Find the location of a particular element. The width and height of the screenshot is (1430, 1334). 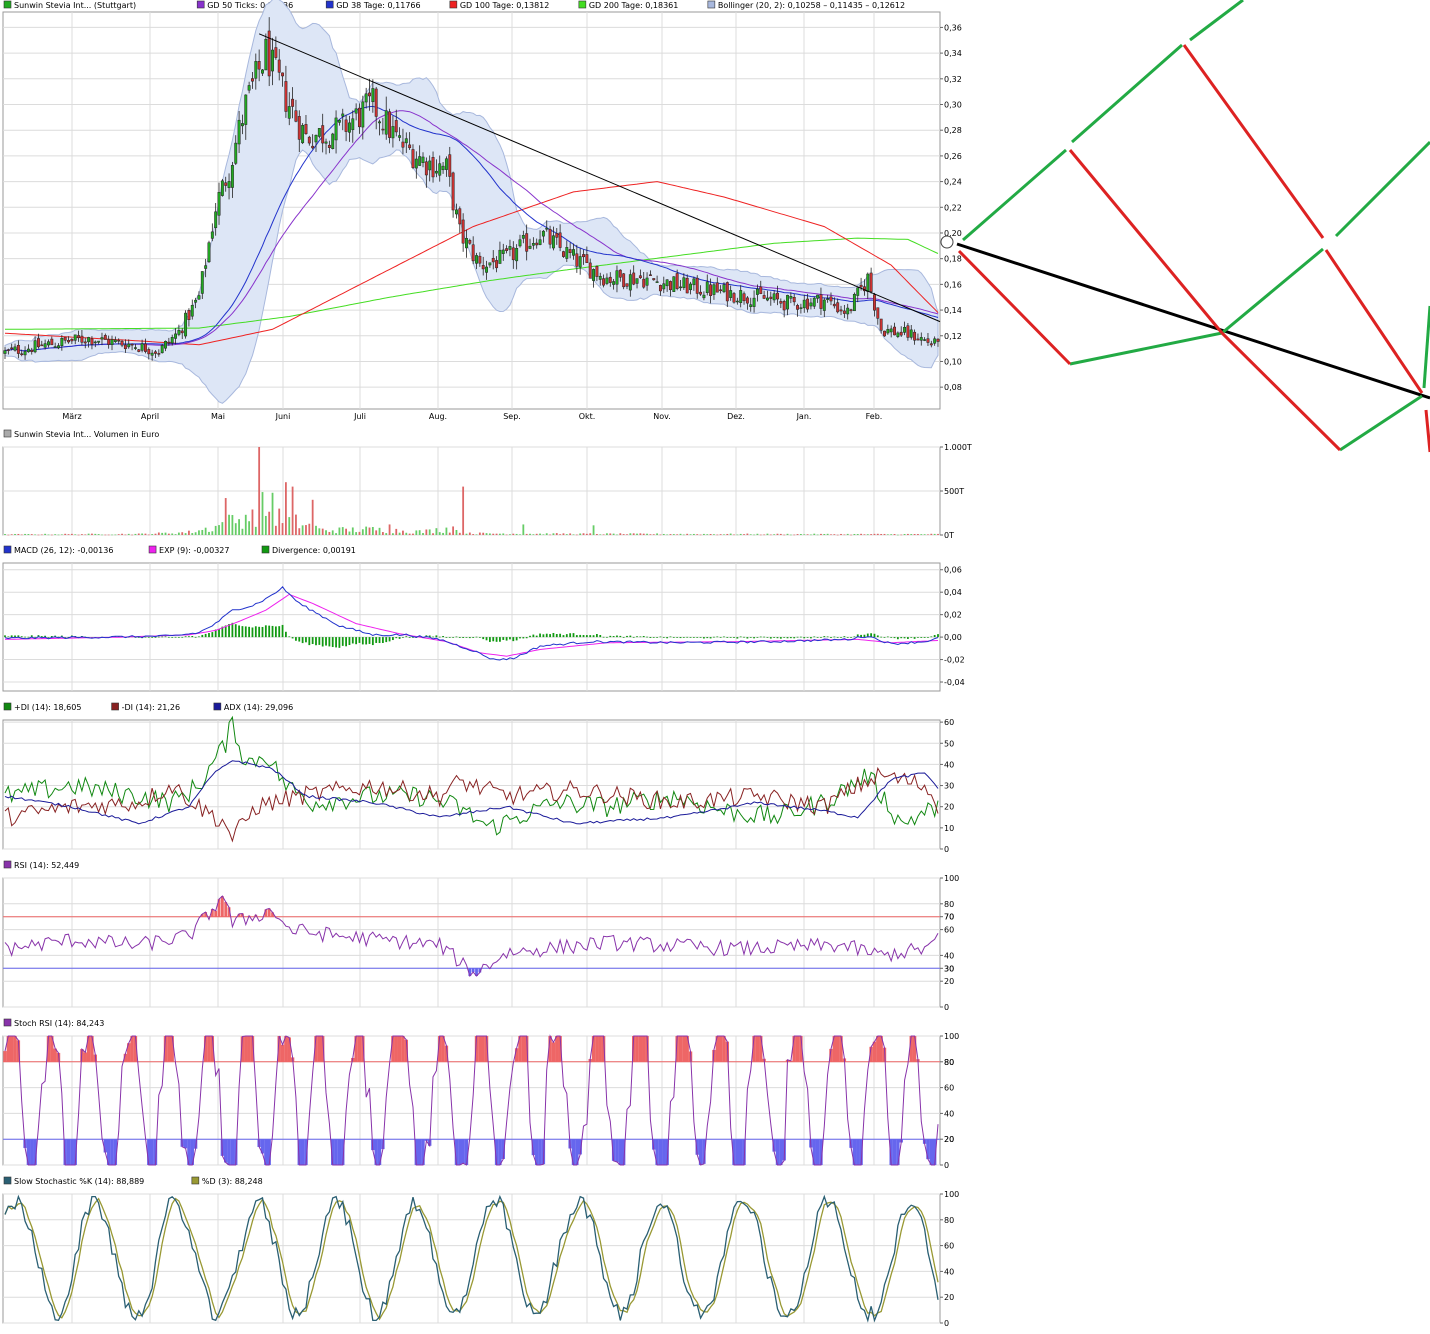

exp-line is located at coordinates (471, 625).